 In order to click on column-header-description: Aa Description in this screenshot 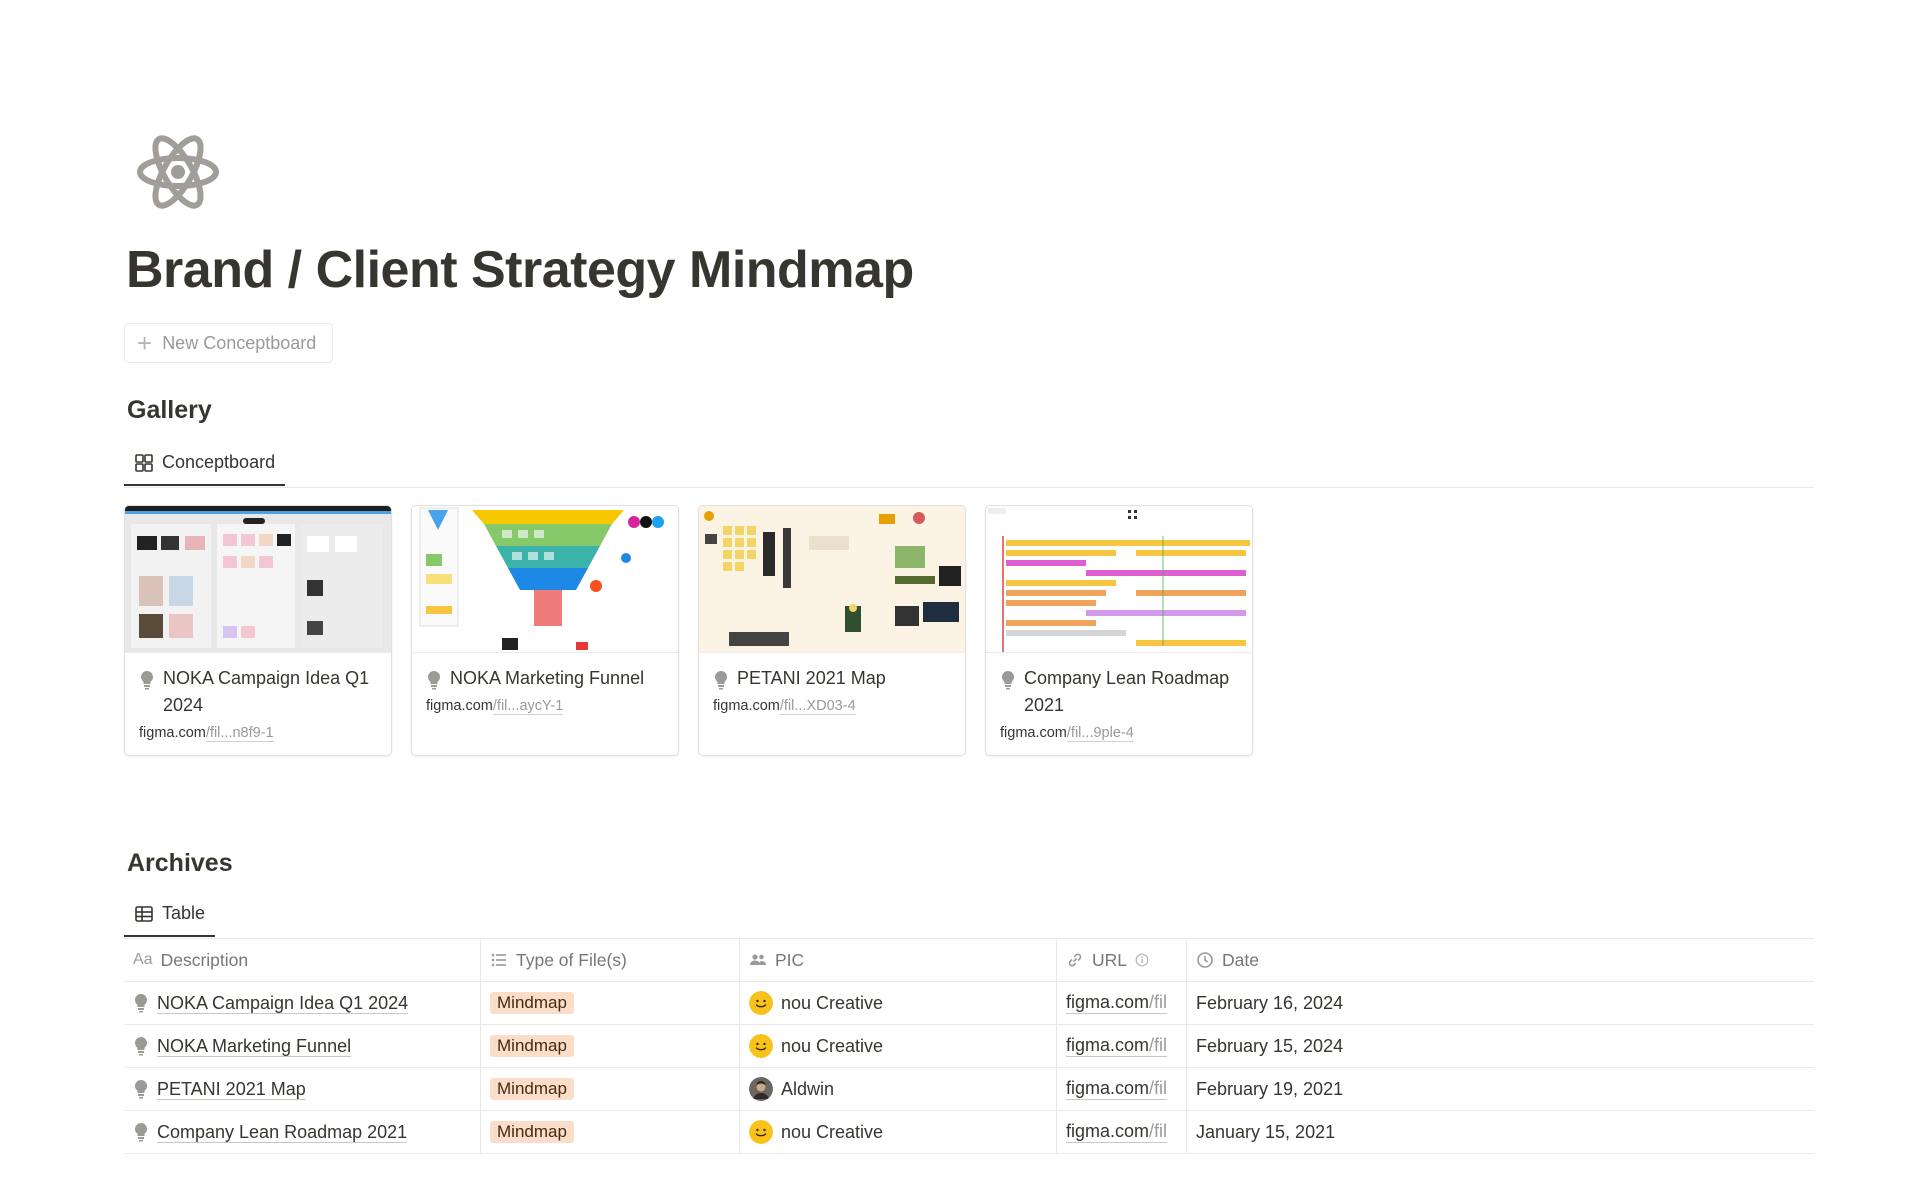, I will do `click(302, 960)`.